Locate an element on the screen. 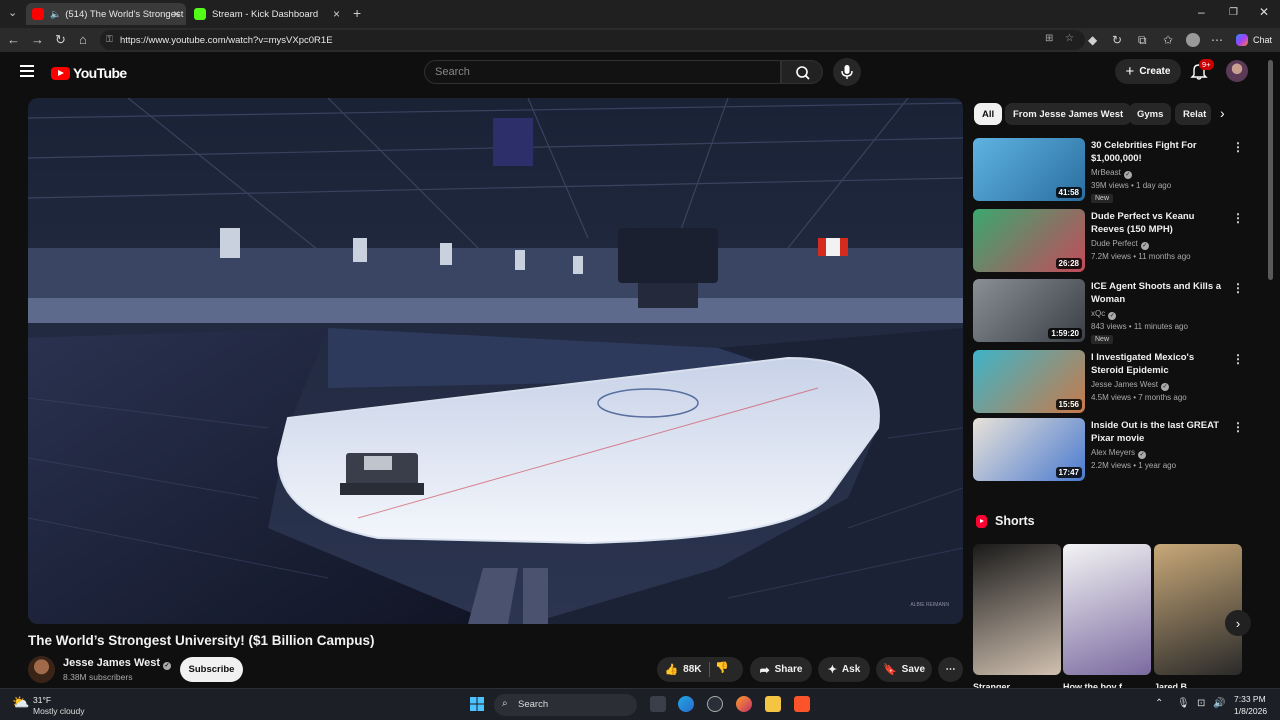 This screenshot has width=1280, height=720. logo-text: YouTube is located at coordinates (100, 73).